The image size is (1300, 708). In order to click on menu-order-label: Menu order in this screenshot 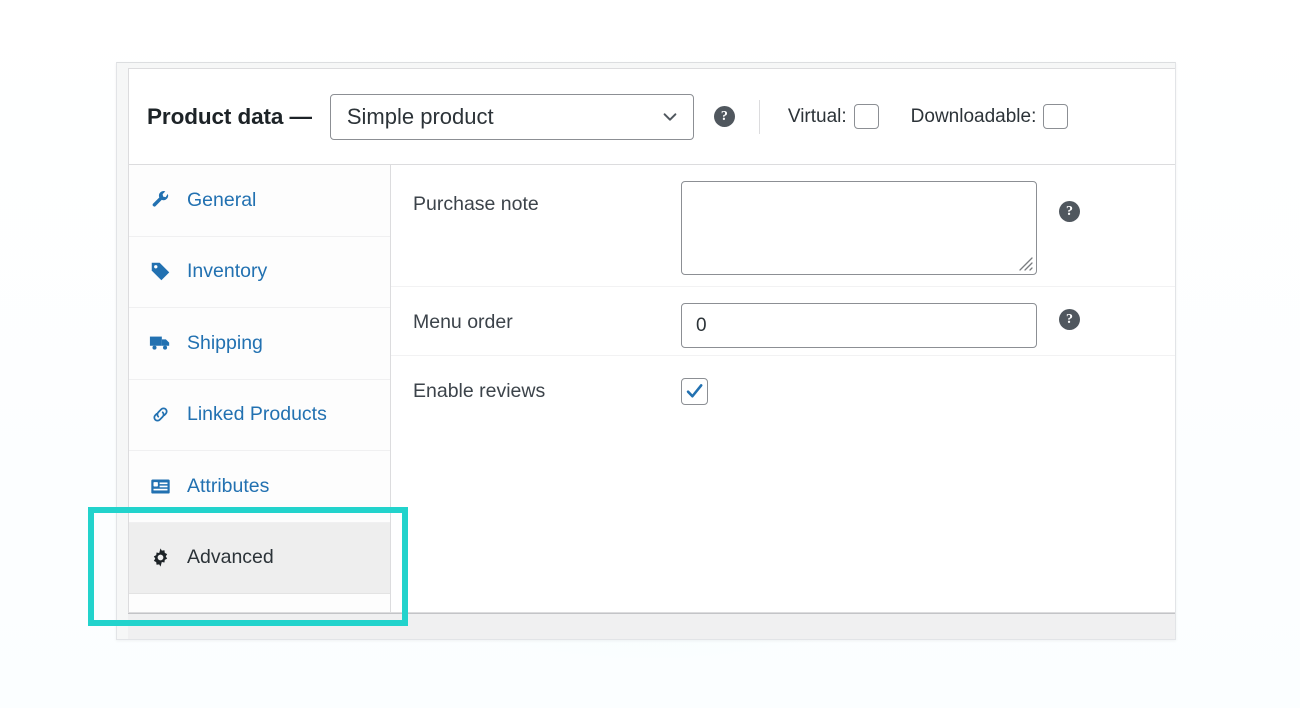, I will do `click(463, 322)`.